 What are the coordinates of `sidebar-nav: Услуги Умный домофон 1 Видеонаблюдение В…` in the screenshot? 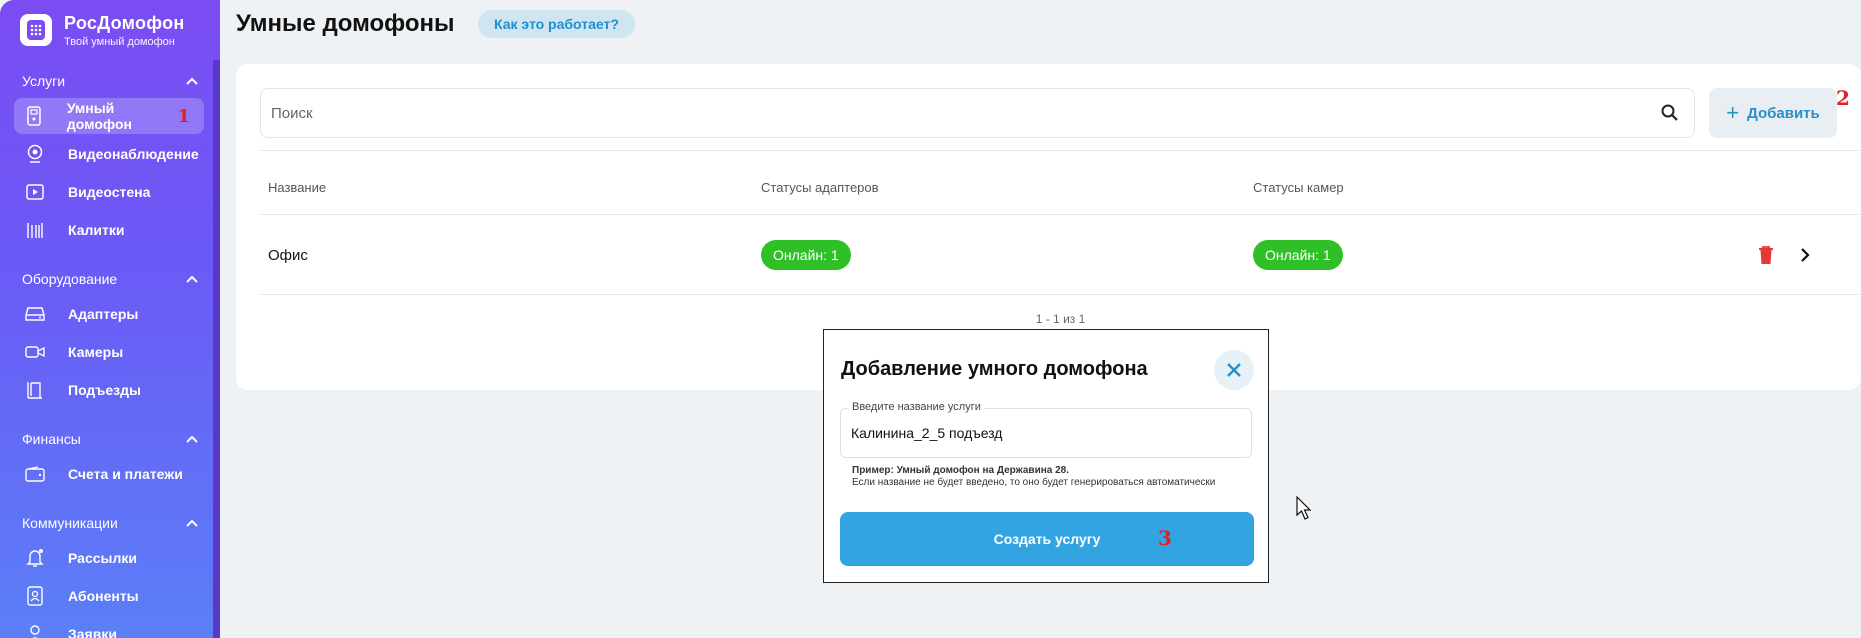 It's located at (106, 350).